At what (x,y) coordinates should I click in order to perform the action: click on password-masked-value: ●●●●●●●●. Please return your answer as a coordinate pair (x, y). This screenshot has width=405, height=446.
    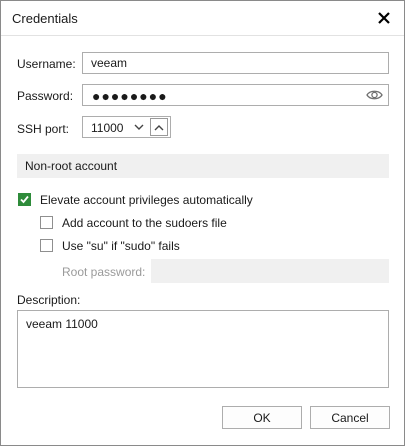
    Looking at the image, I should click on (130, 96).